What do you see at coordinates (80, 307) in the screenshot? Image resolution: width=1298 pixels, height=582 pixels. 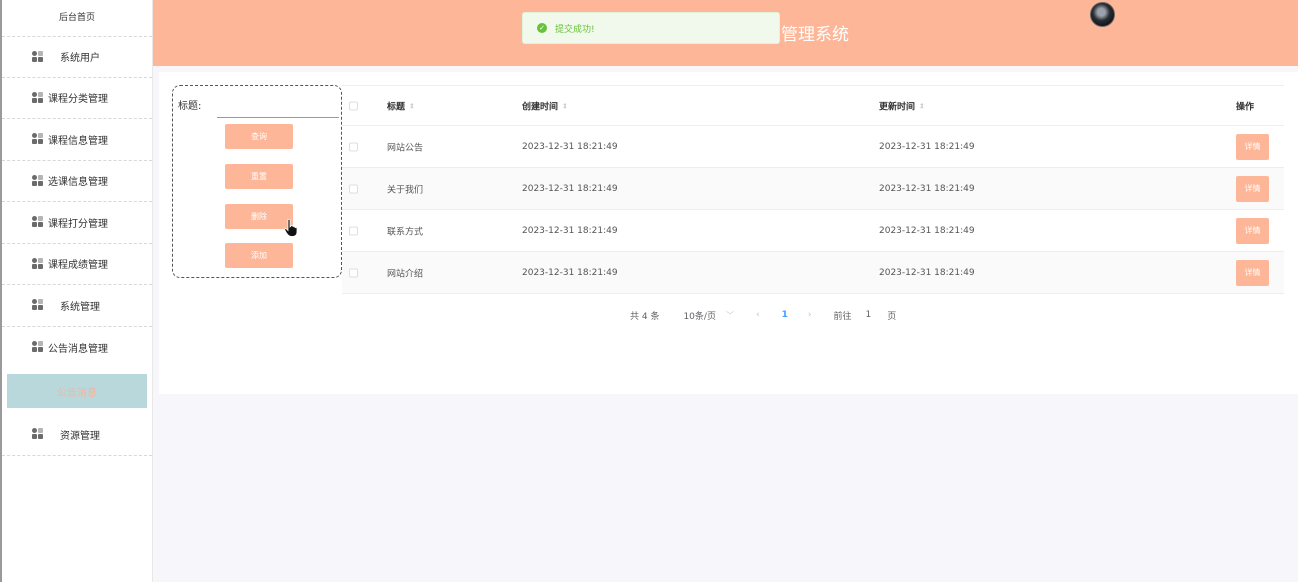 I see `sidebar-item-label: 系统管理` at bounding box center [80, 307].